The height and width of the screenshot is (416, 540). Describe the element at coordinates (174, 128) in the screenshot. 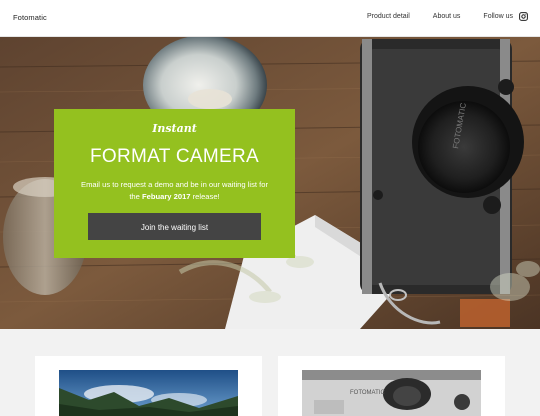

I see `promo-eyebrow: Instant` at that location.